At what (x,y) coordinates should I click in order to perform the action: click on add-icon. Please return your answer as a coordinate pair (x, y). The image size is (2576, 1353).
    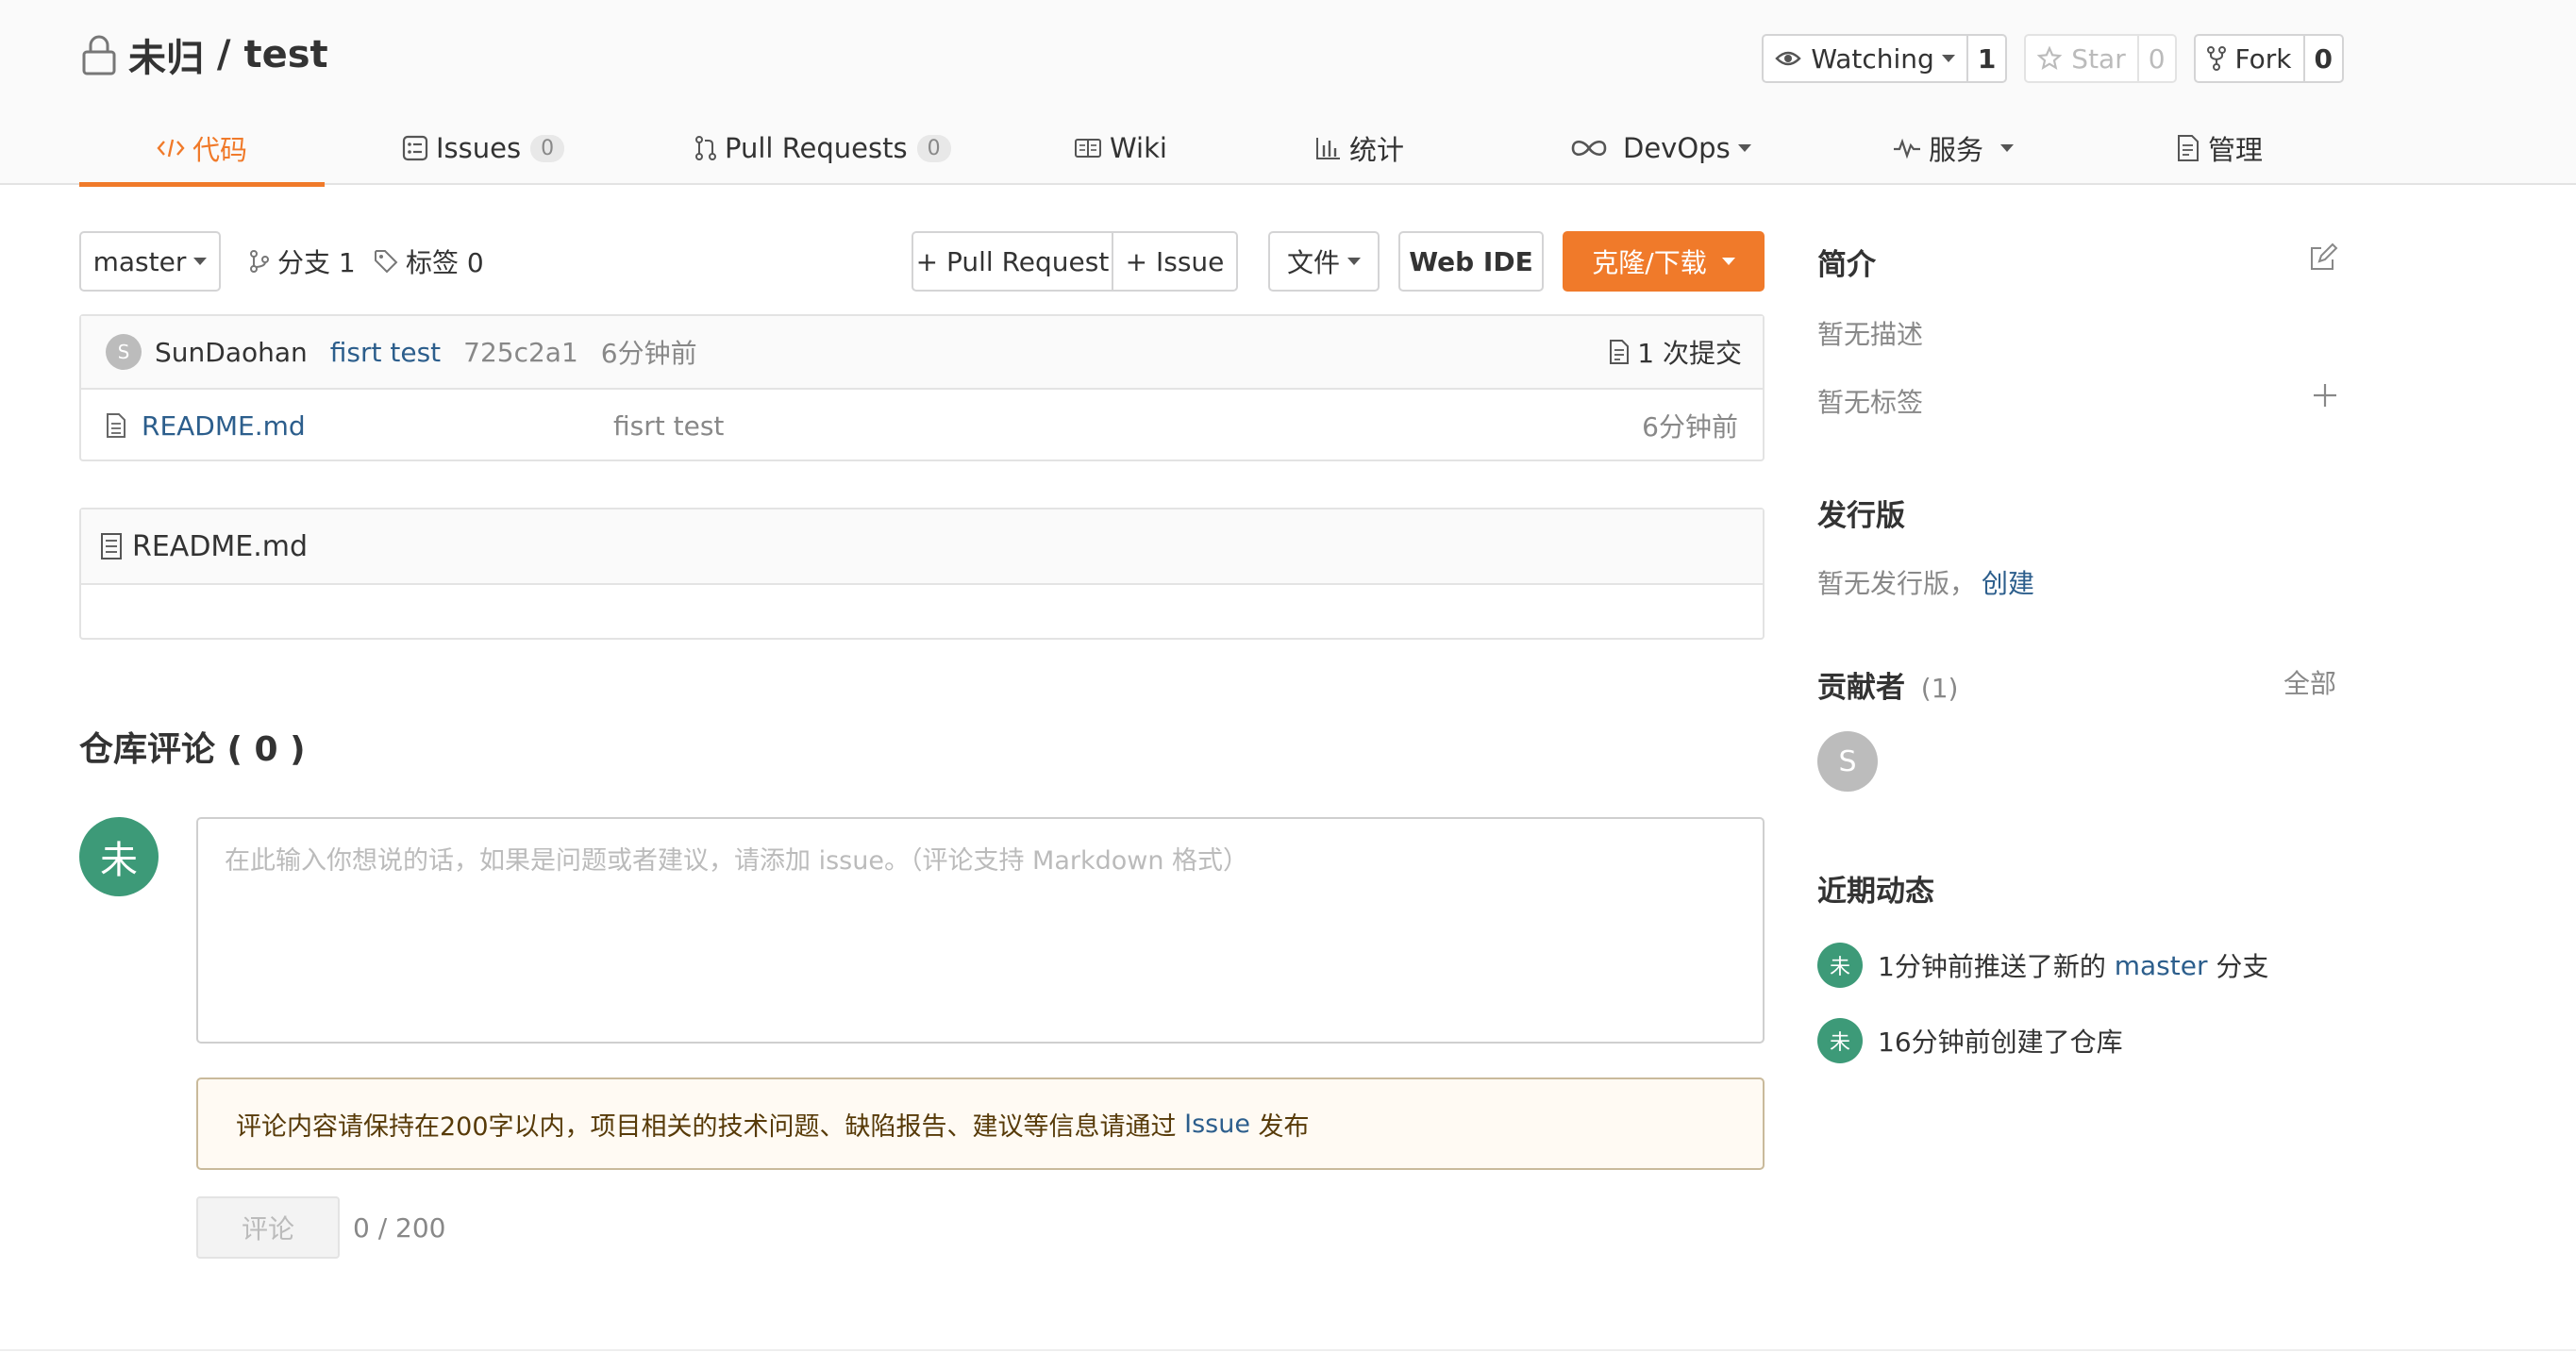
    Looking at the image, I should click on (2325, 395).